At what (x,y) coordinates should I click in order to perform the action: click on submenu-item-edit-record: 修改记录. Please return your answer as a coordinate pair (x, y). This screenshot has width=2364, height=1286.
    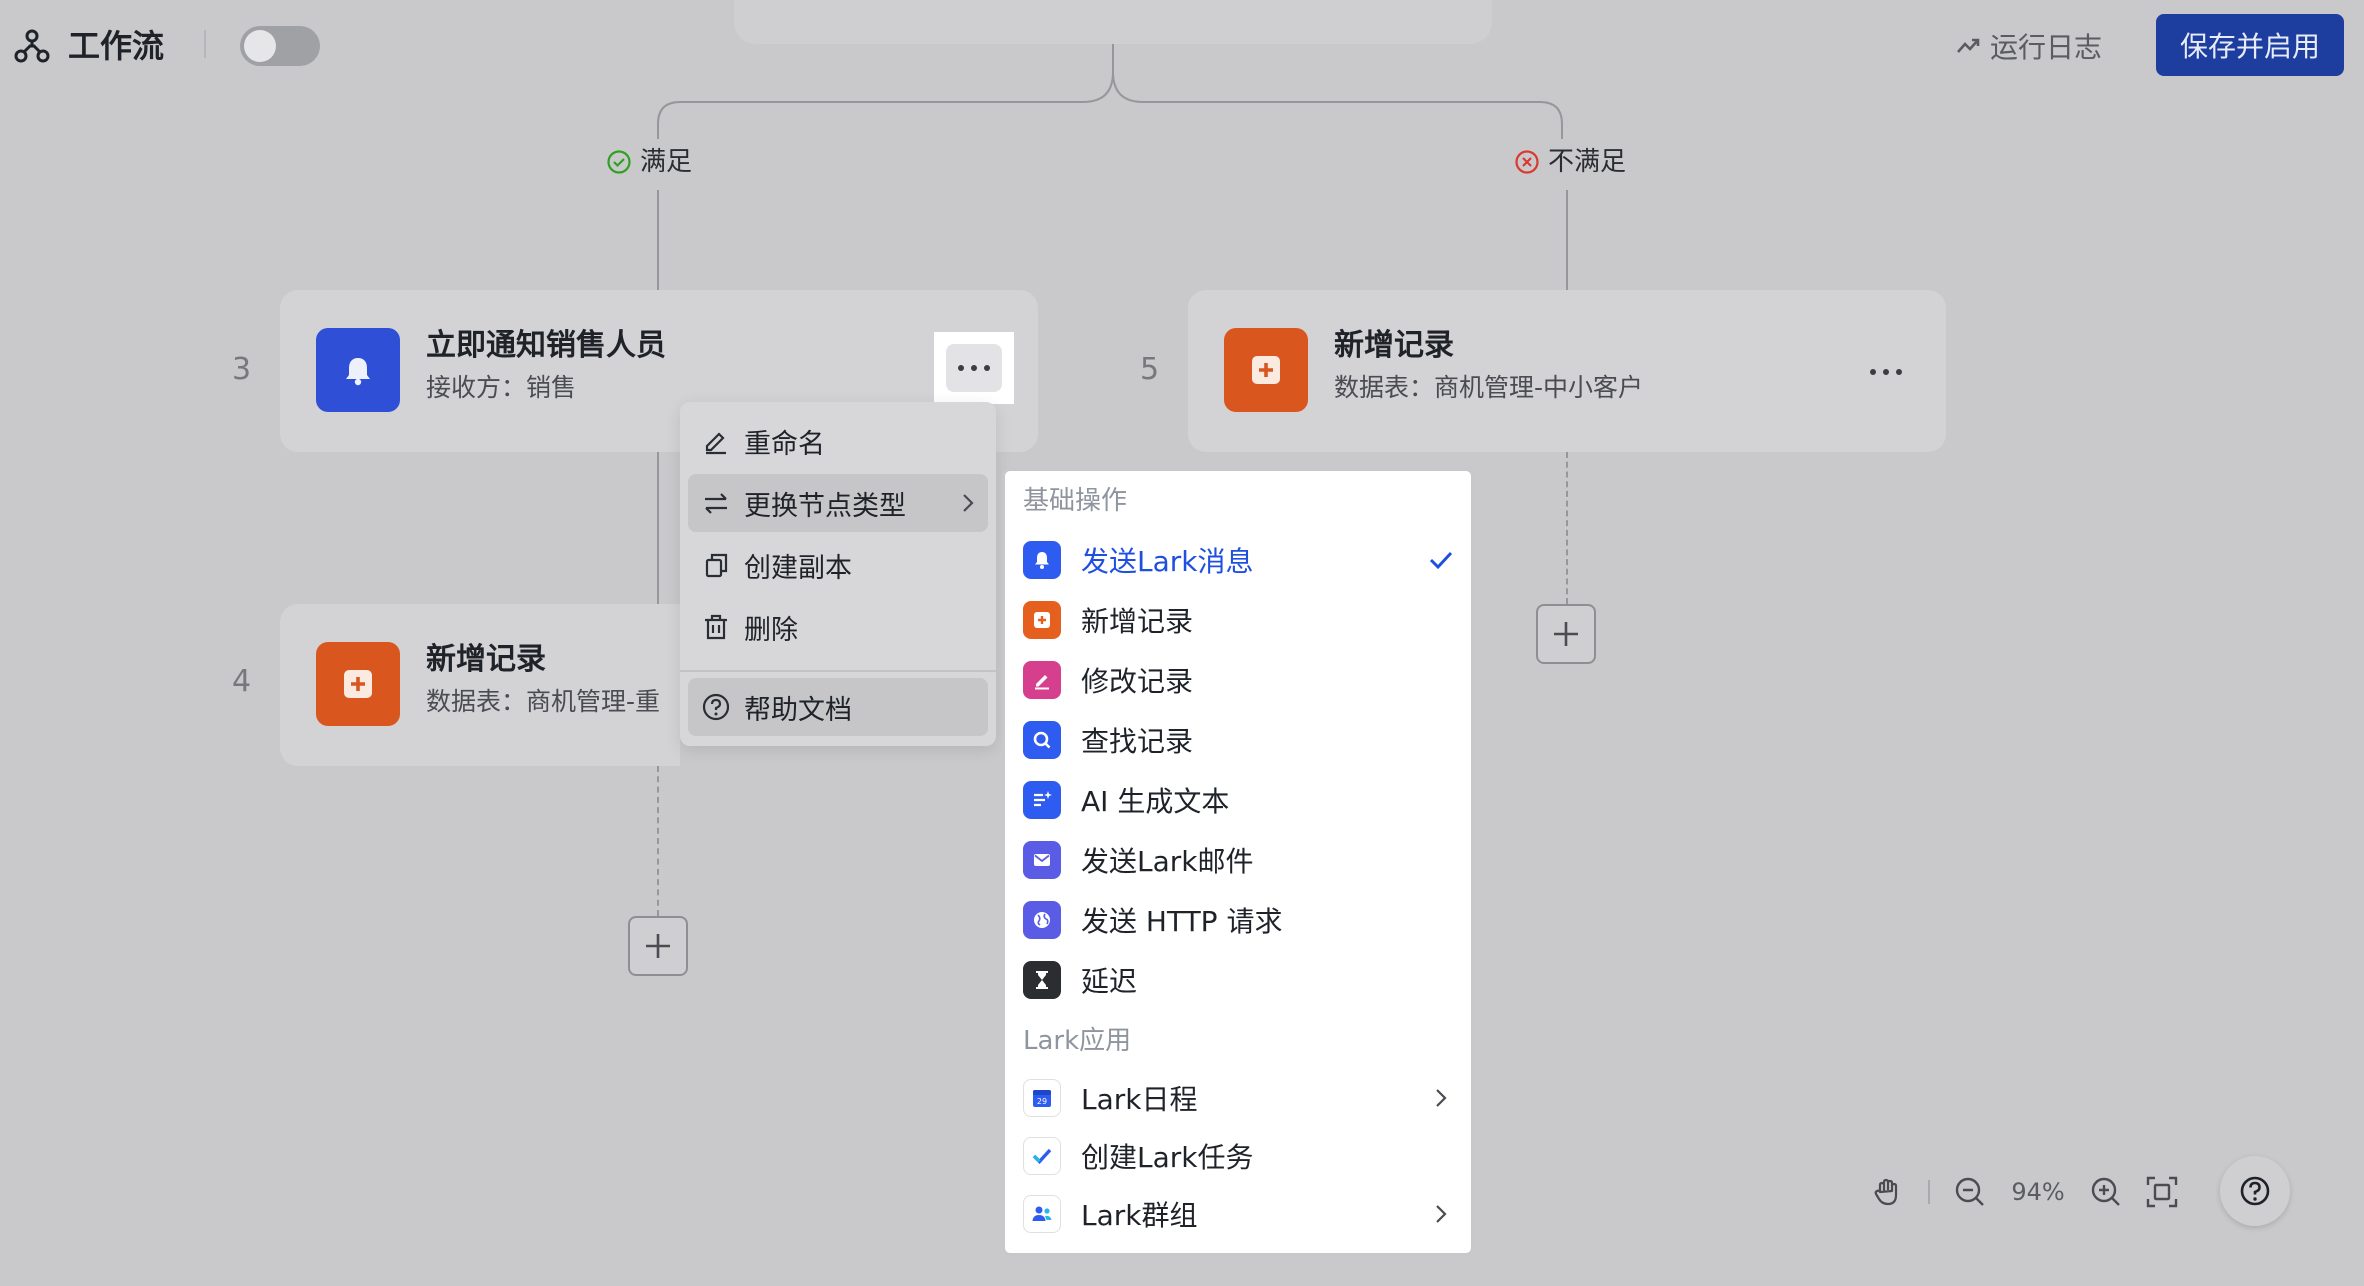
    Looking at the image, I should click on (1239, 680).